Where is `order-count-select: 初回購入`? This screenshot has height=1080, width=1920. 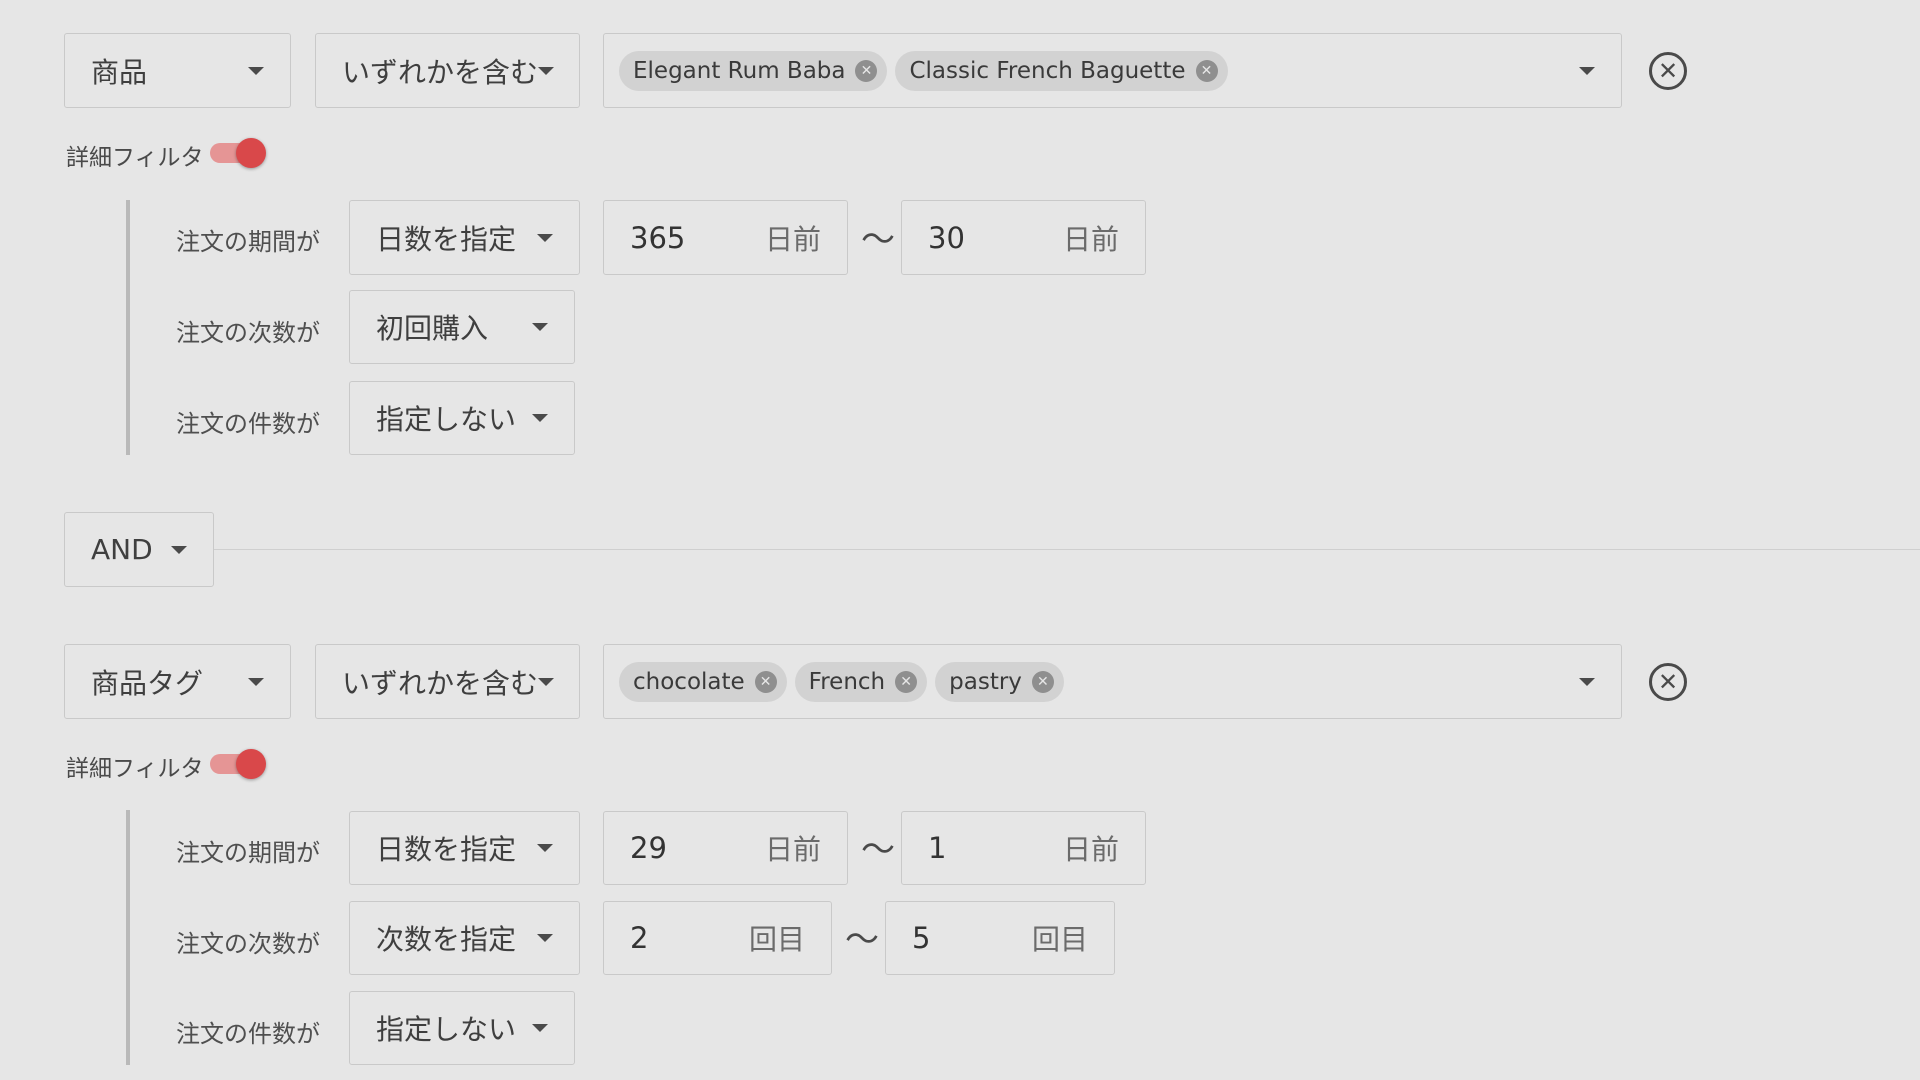
order-count-select: 初回購入 is located at coordinates (462, 327).